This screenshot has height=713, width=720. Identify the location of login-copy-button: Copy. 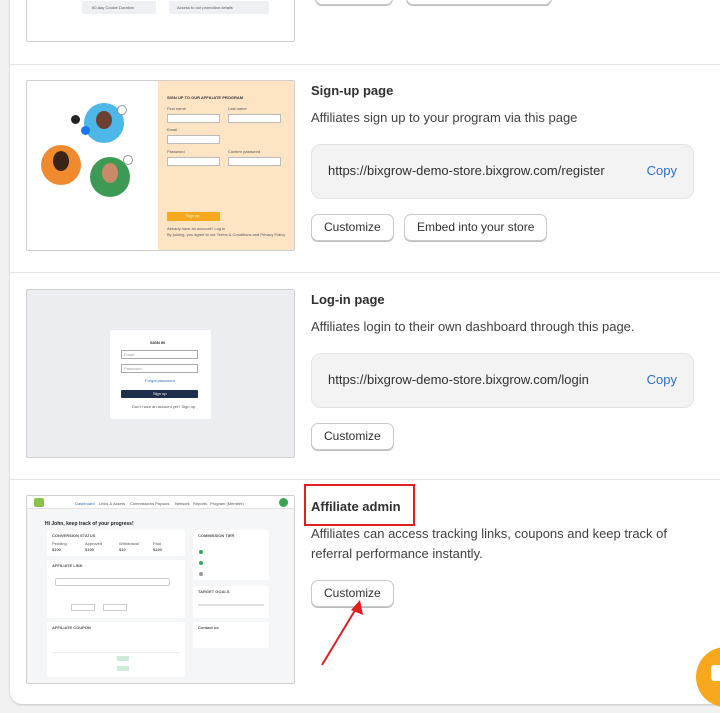
(662, 379).